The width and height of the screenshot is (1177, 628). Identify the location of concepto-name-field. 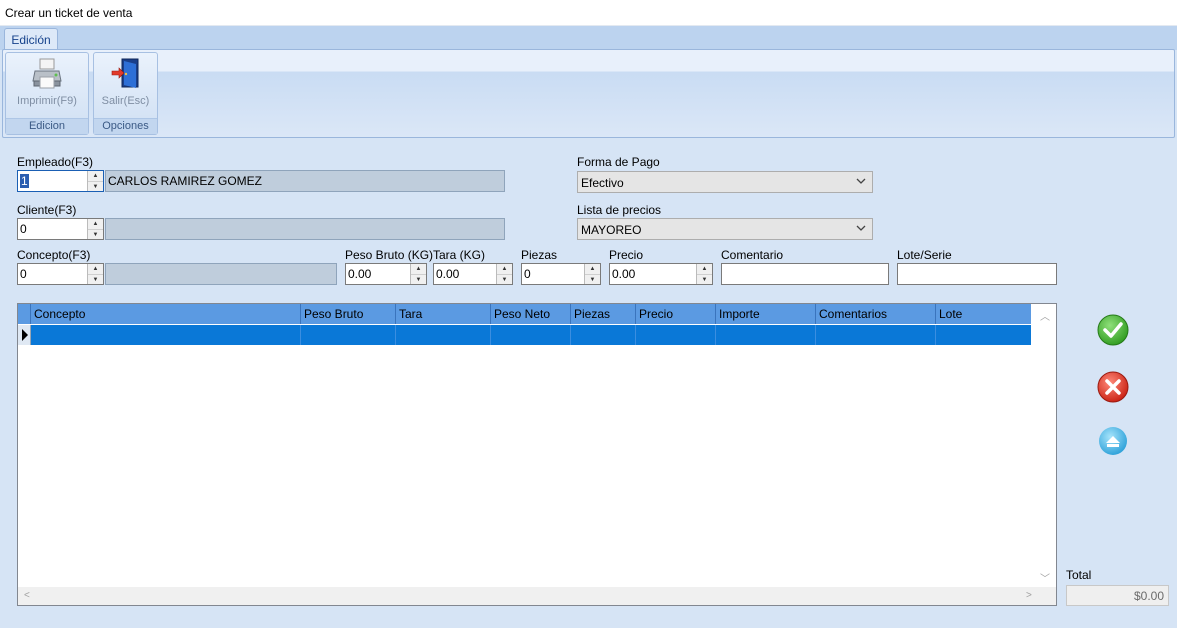
(221, 274).